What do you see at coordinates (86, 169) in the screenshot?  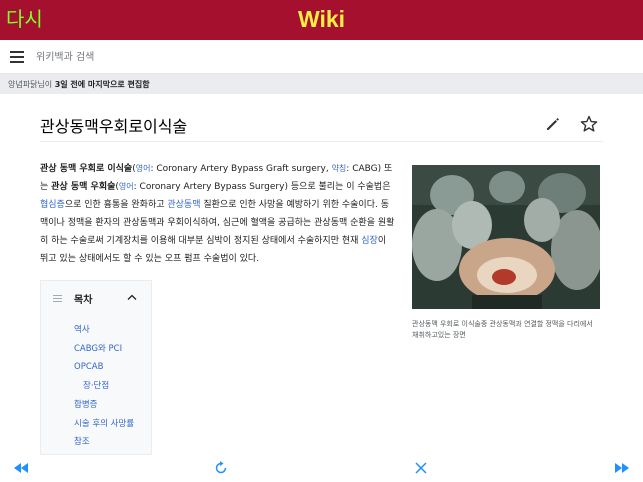 I see `bold-term: 관상 동맥 우회로 이식술` at bounding box center [86, 169].